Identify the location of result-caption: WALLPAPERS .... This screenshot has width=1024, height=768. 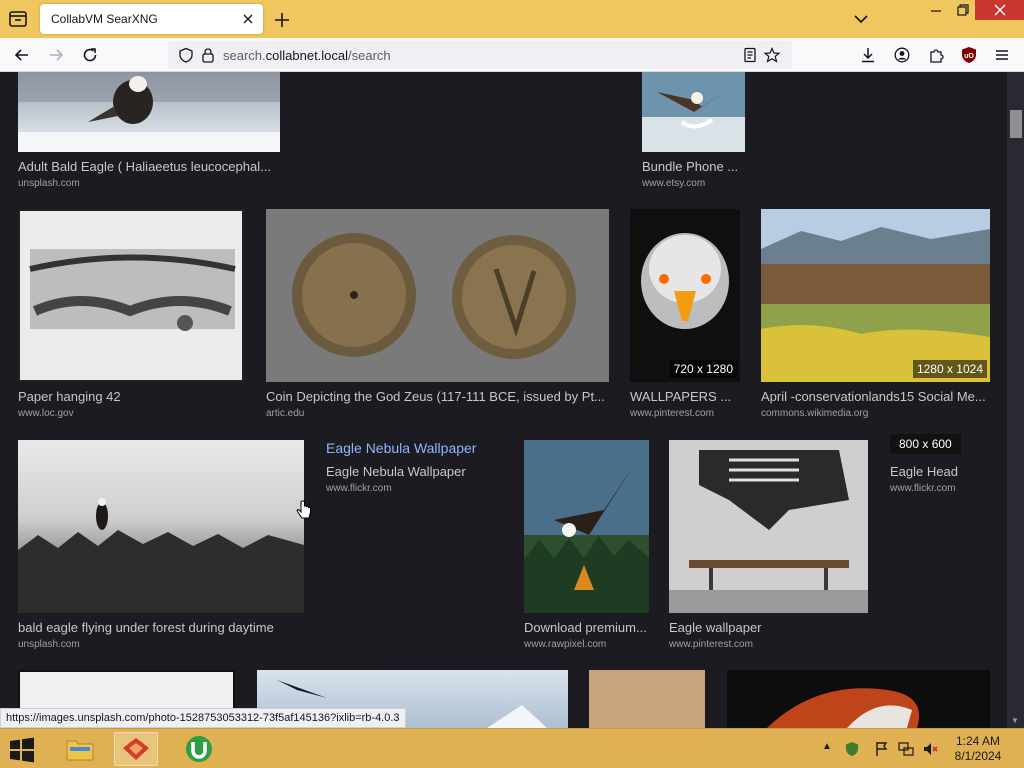
(685, 396).